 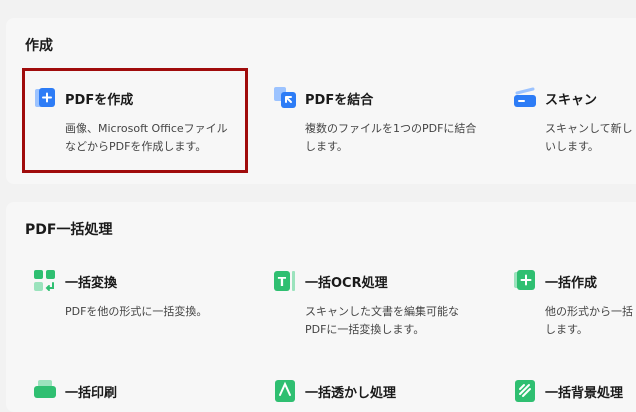 I want to click on section-title-batch: PDF一括処理, so click(x=69, y=230).